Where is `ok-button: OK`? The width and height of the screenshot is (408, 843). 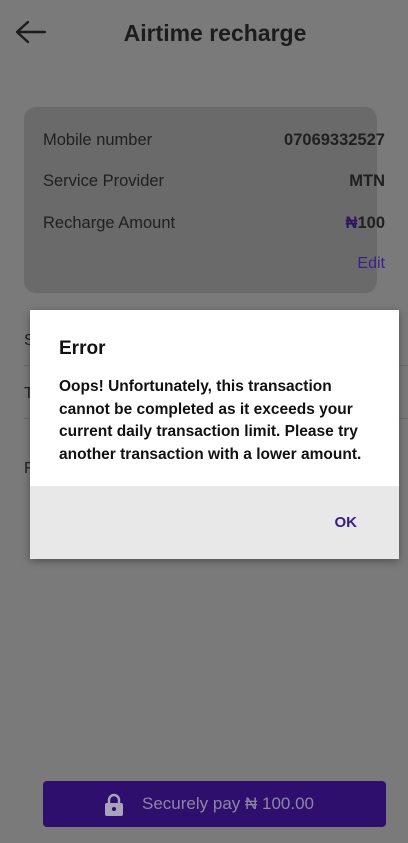
ok-button: OK is located at coordinates (346, 522).